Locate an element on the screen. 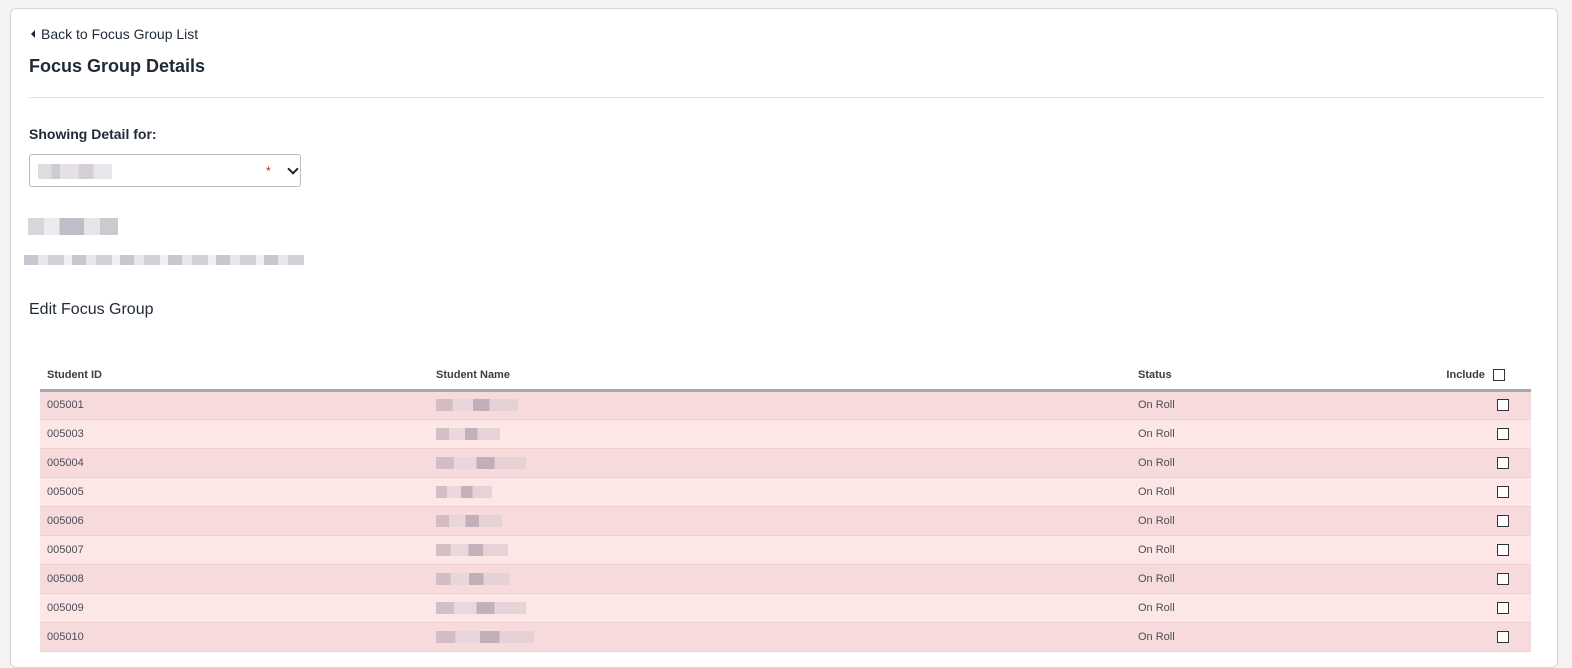  redacted-group-name is located at coordinates (73, 226).